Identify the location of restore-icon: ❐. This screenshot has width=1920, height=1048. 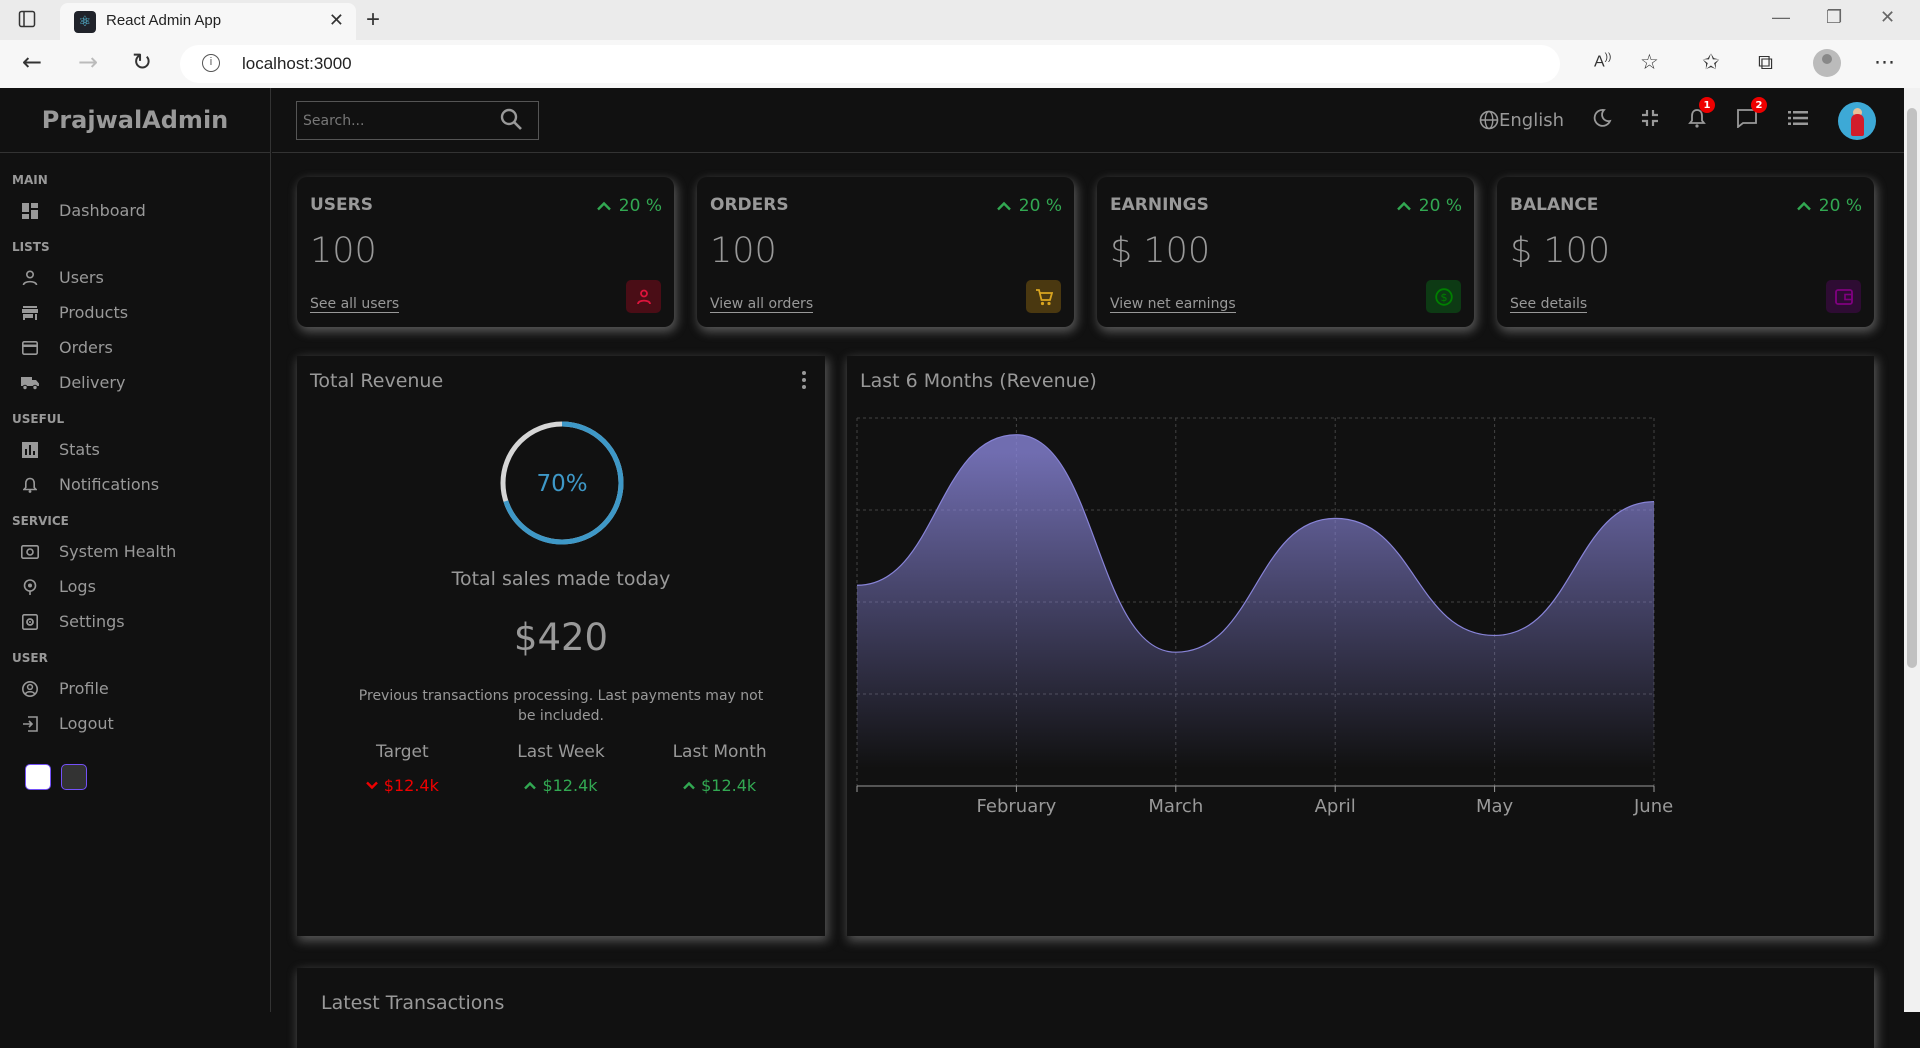
(1834, 17).